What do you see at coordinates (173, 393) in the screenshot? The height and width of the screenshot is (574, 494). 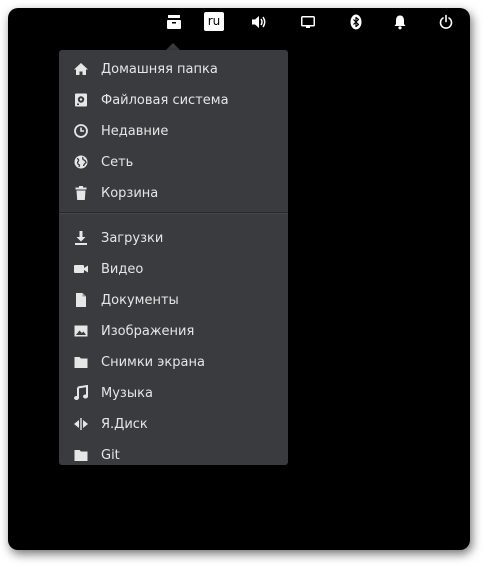 I see `menu-item-music: Музыка` at bounding box center [173, 393].